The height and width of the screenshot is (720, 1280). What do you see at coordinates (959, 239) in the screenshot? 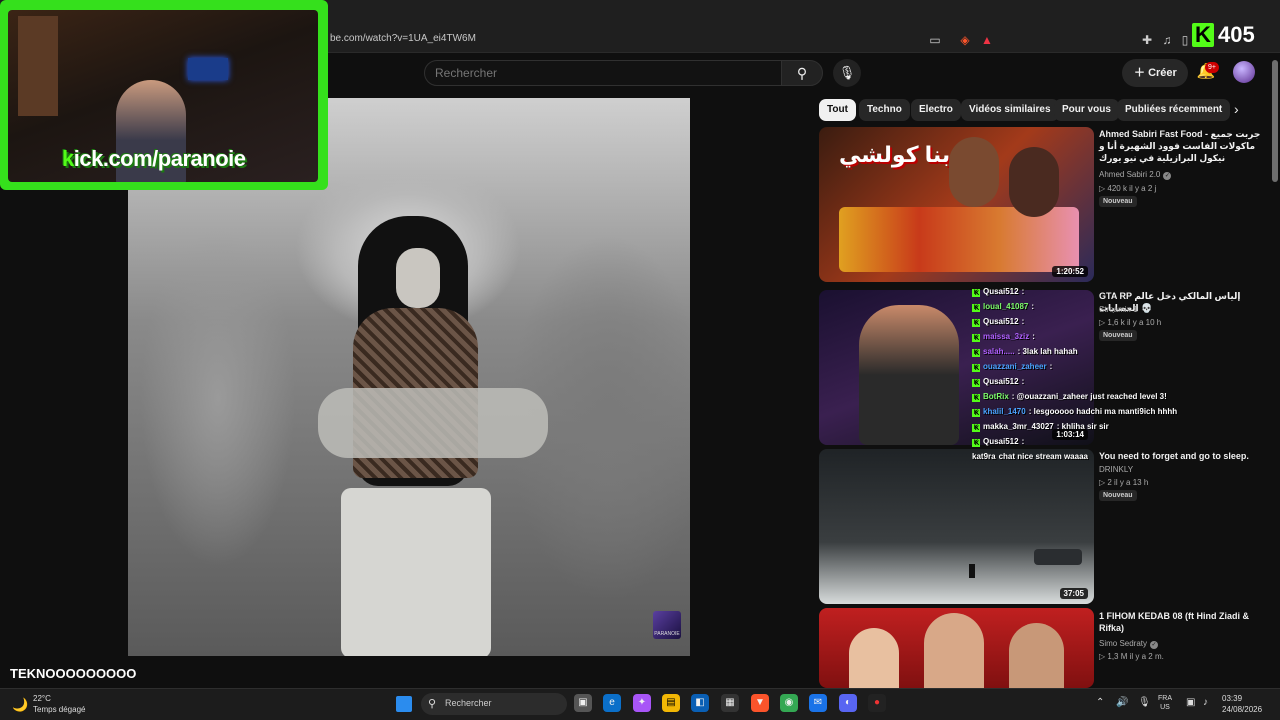
I see `food-illustration` at bounding box center [959, 239].